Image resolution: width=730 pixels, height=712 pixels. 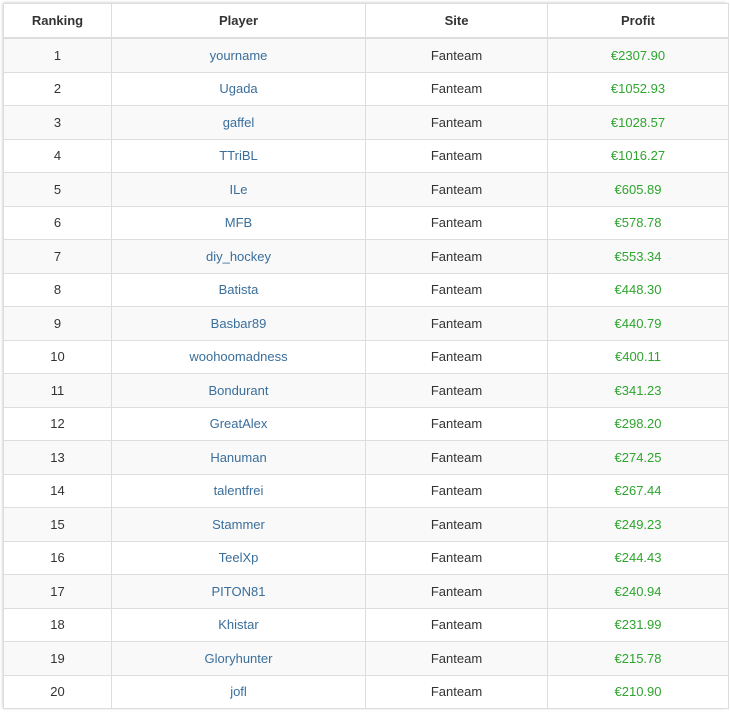 I want to click on table-row: 13 Hanuman Fanteam €274.25, so click(x=366, y=457).